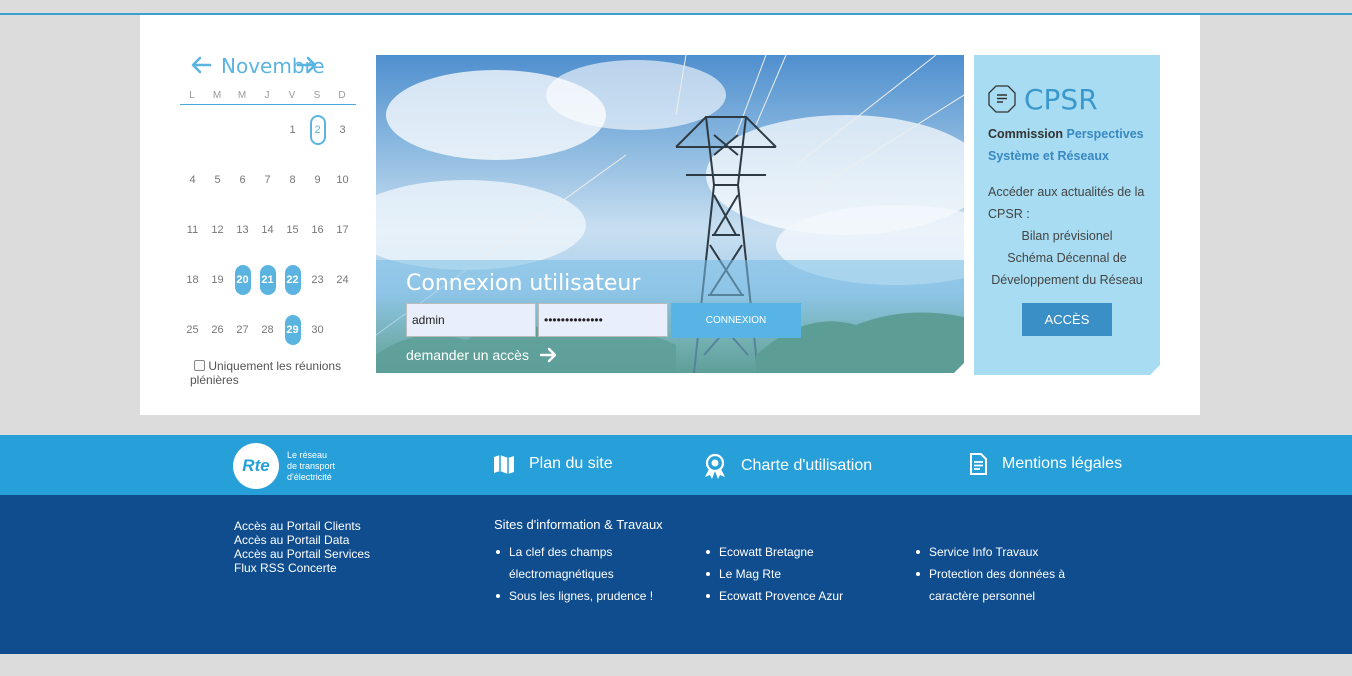 Image resolution: width=1352 pixels, height=676 pixels. I want to click on site-link: Sous les lignes, prudence !, so click(579, 596).